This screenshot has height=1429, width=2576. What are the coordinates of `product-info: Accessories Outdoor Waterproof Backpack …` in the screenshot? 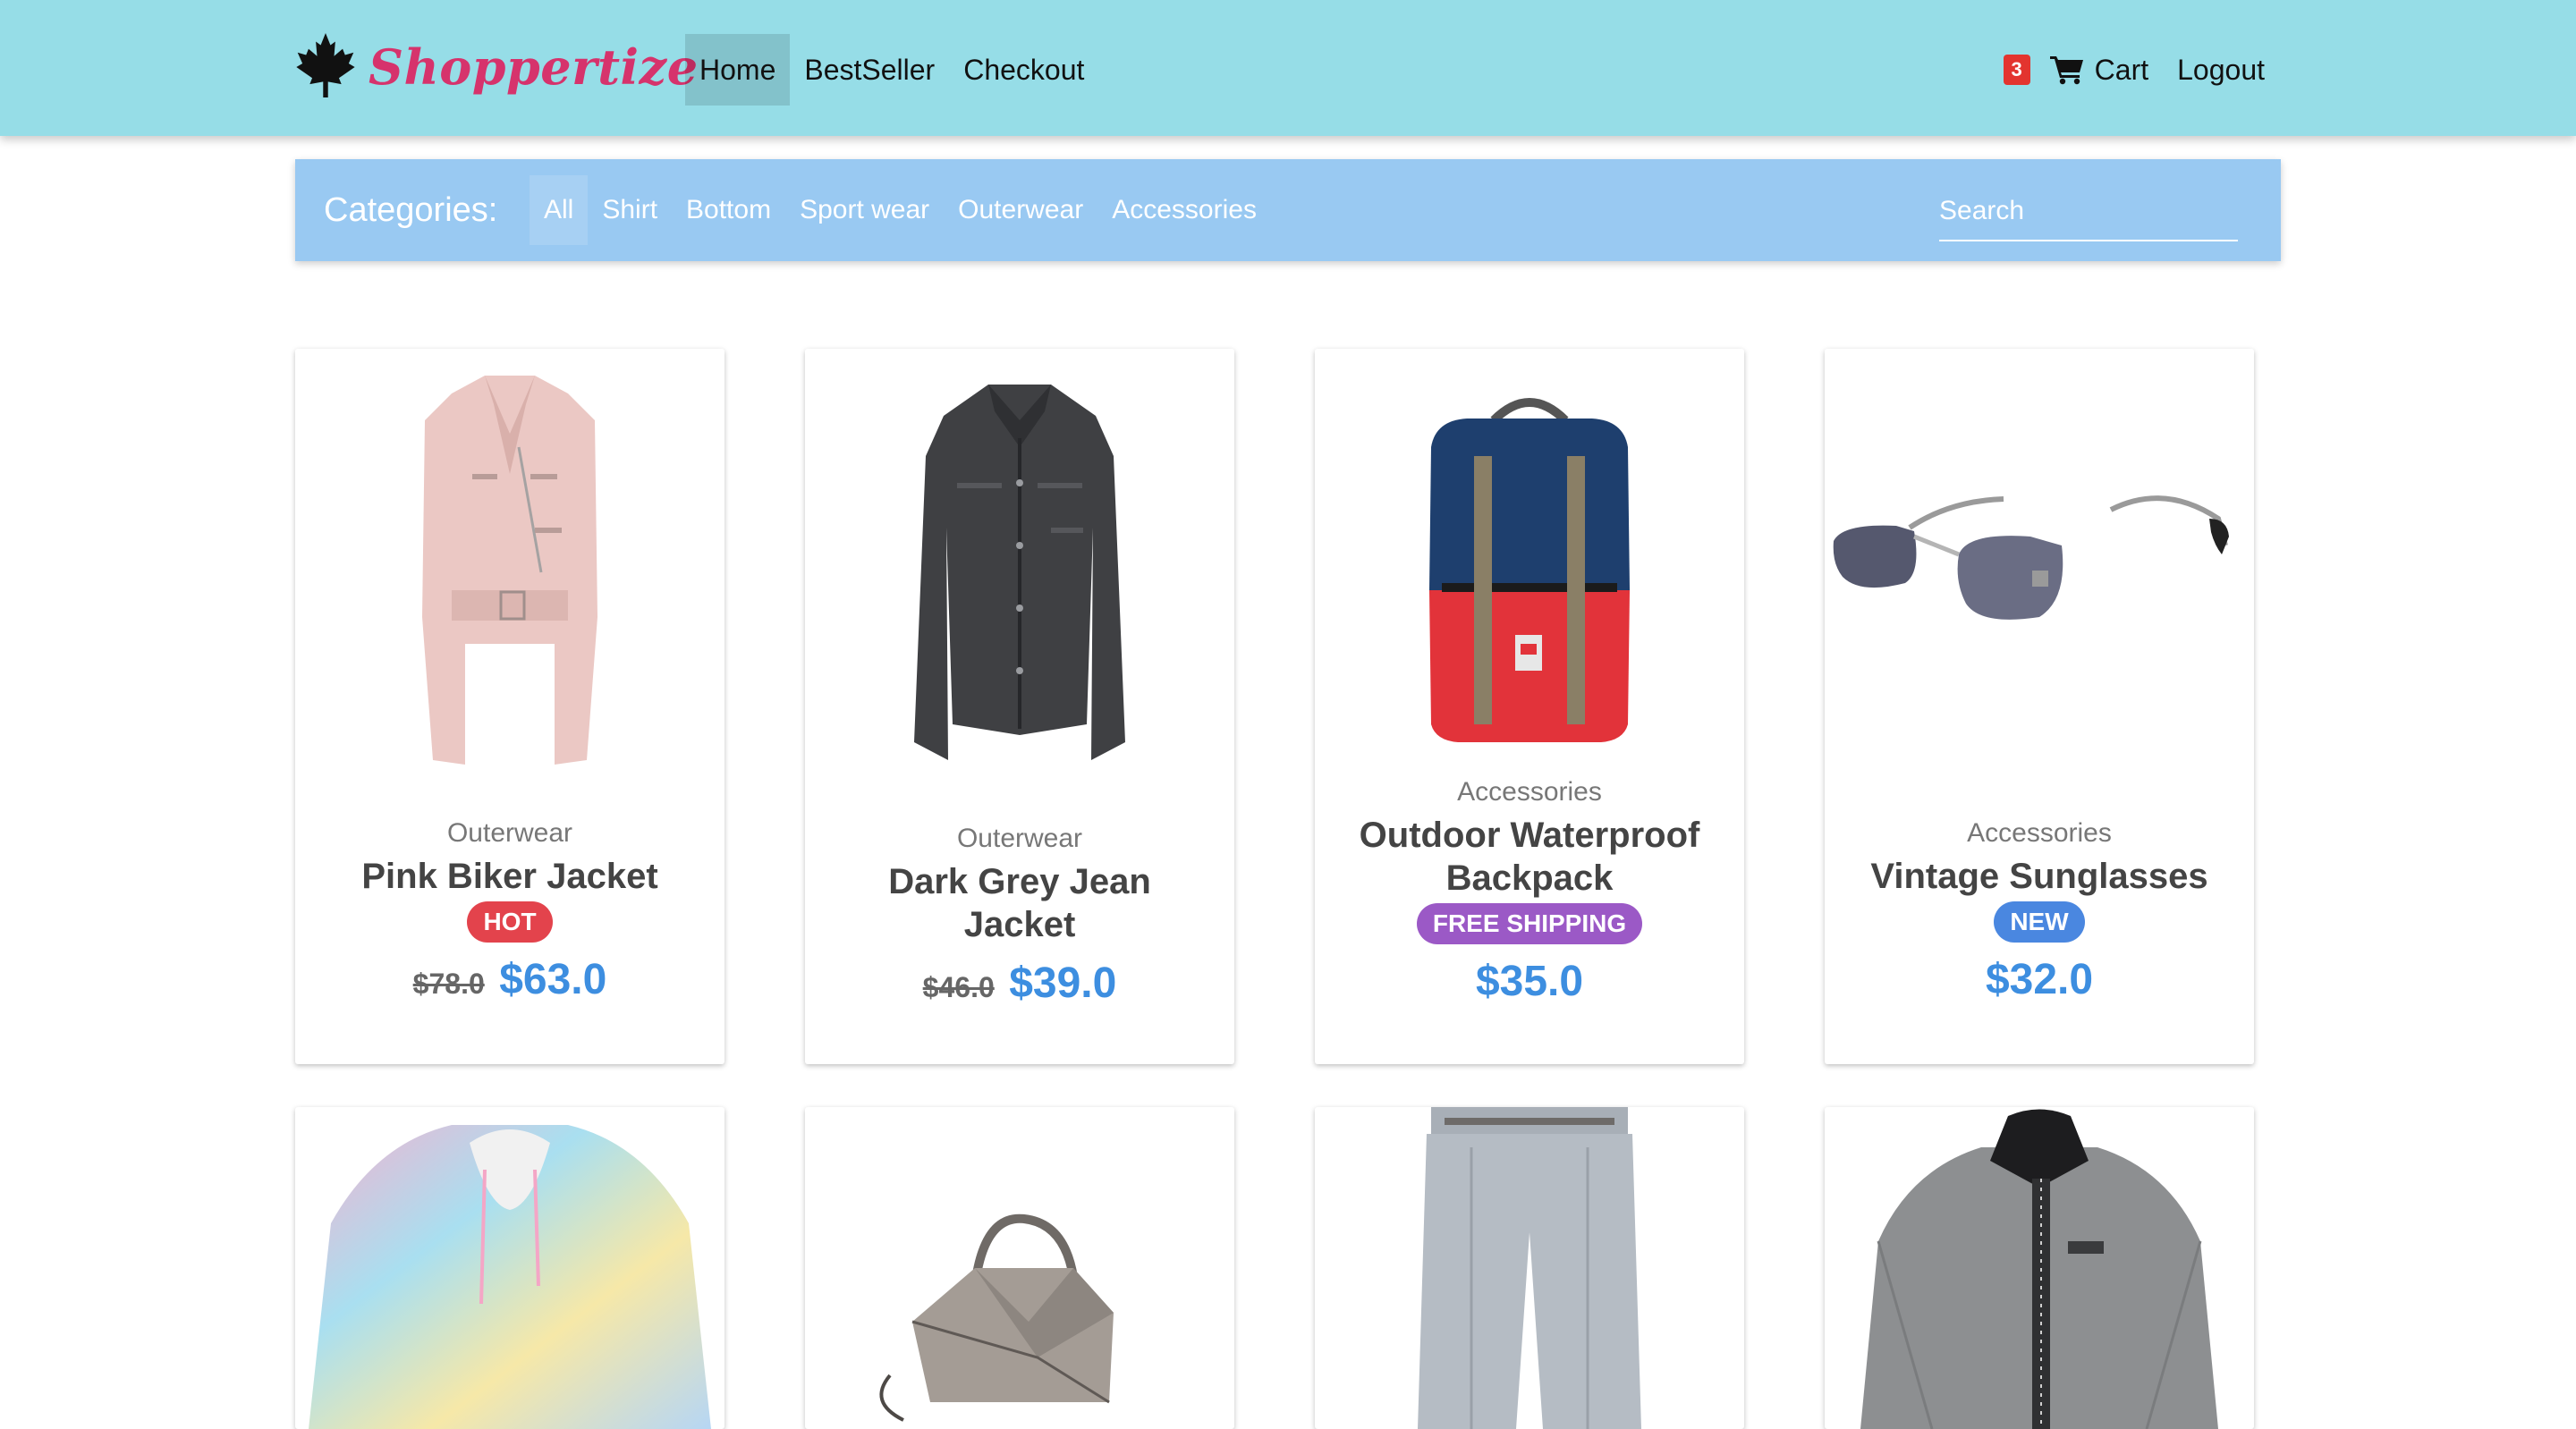 It's located at (1529, 896).